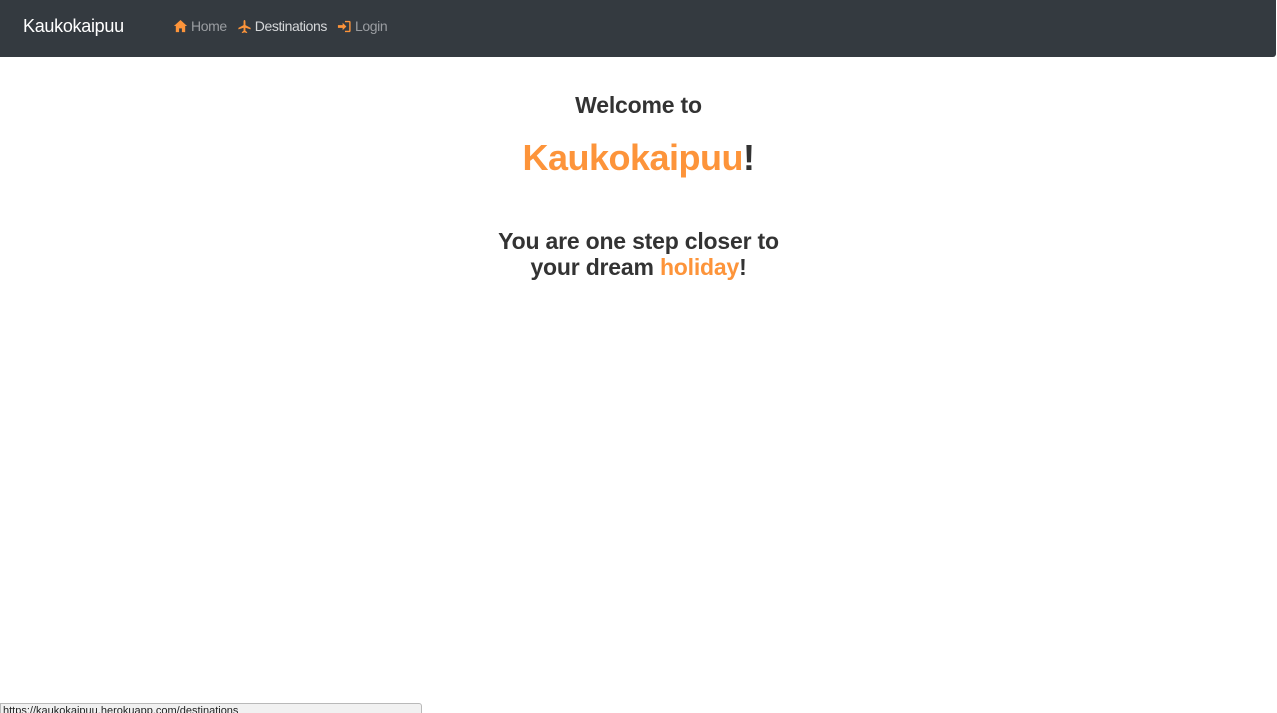 The height and width of the screenshot is (713, 1277). I want to click on brand-heading: Kaukokaipuu!, so click(638, 158).